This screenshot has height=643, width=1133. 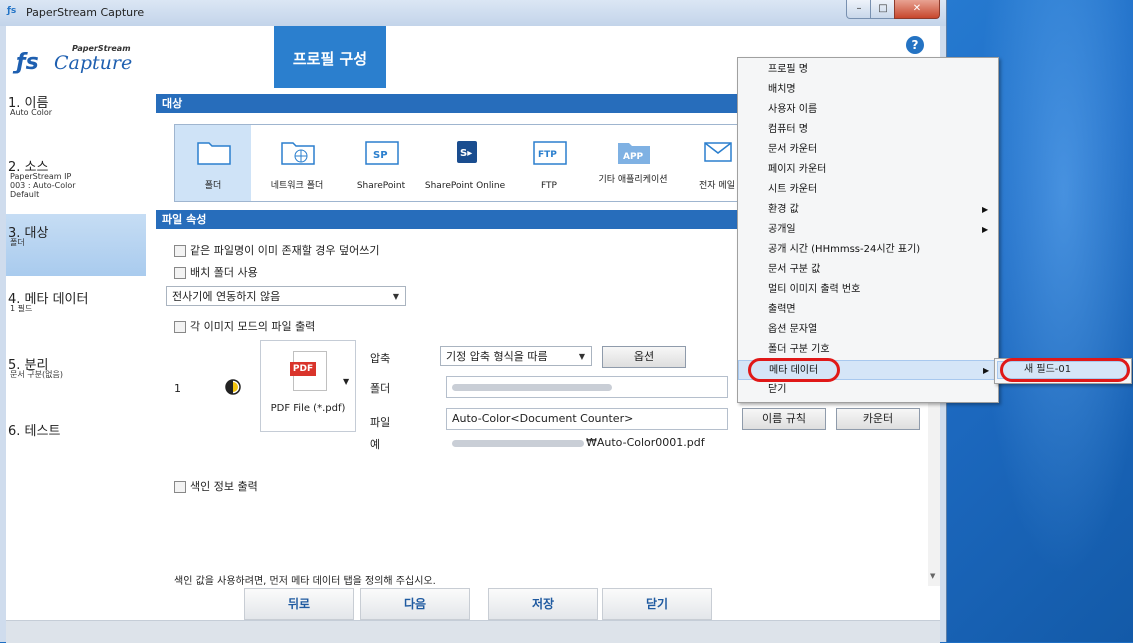 What do you see at coordinates (868, 290) in the screenshot?
I see `menu-item-multi-image-number: 멀티 이미지 출력 번호` at bounding box center [868, 290].